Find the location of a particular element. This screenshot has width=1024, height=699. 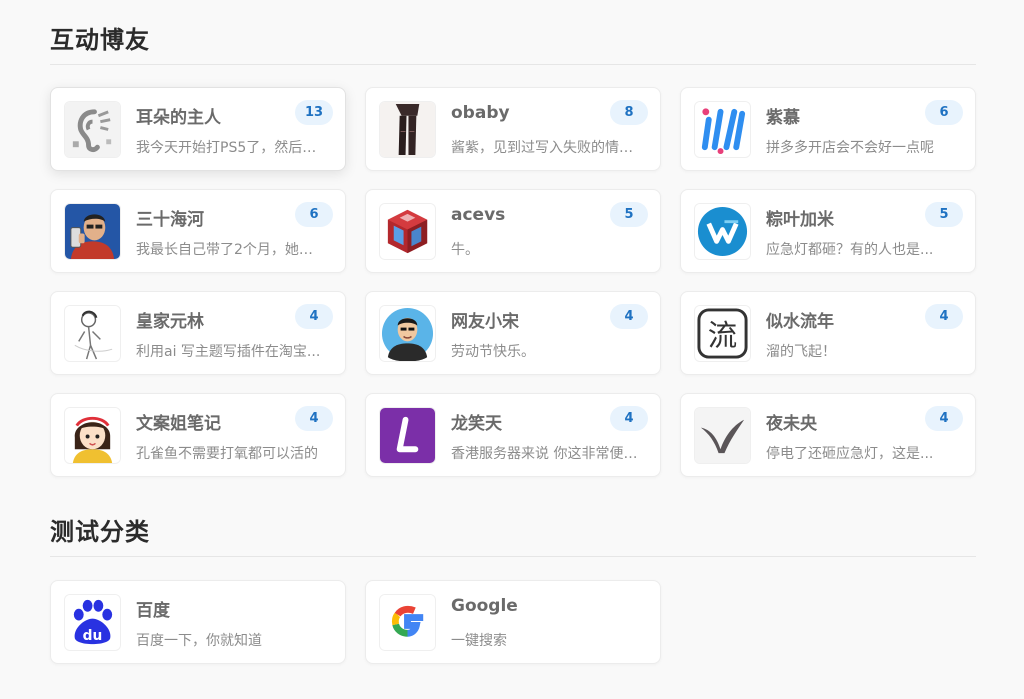

test-category-grid: du 百度 百度一下，你就知道 Google 一键搜索 is located at coordinates (513, 622).